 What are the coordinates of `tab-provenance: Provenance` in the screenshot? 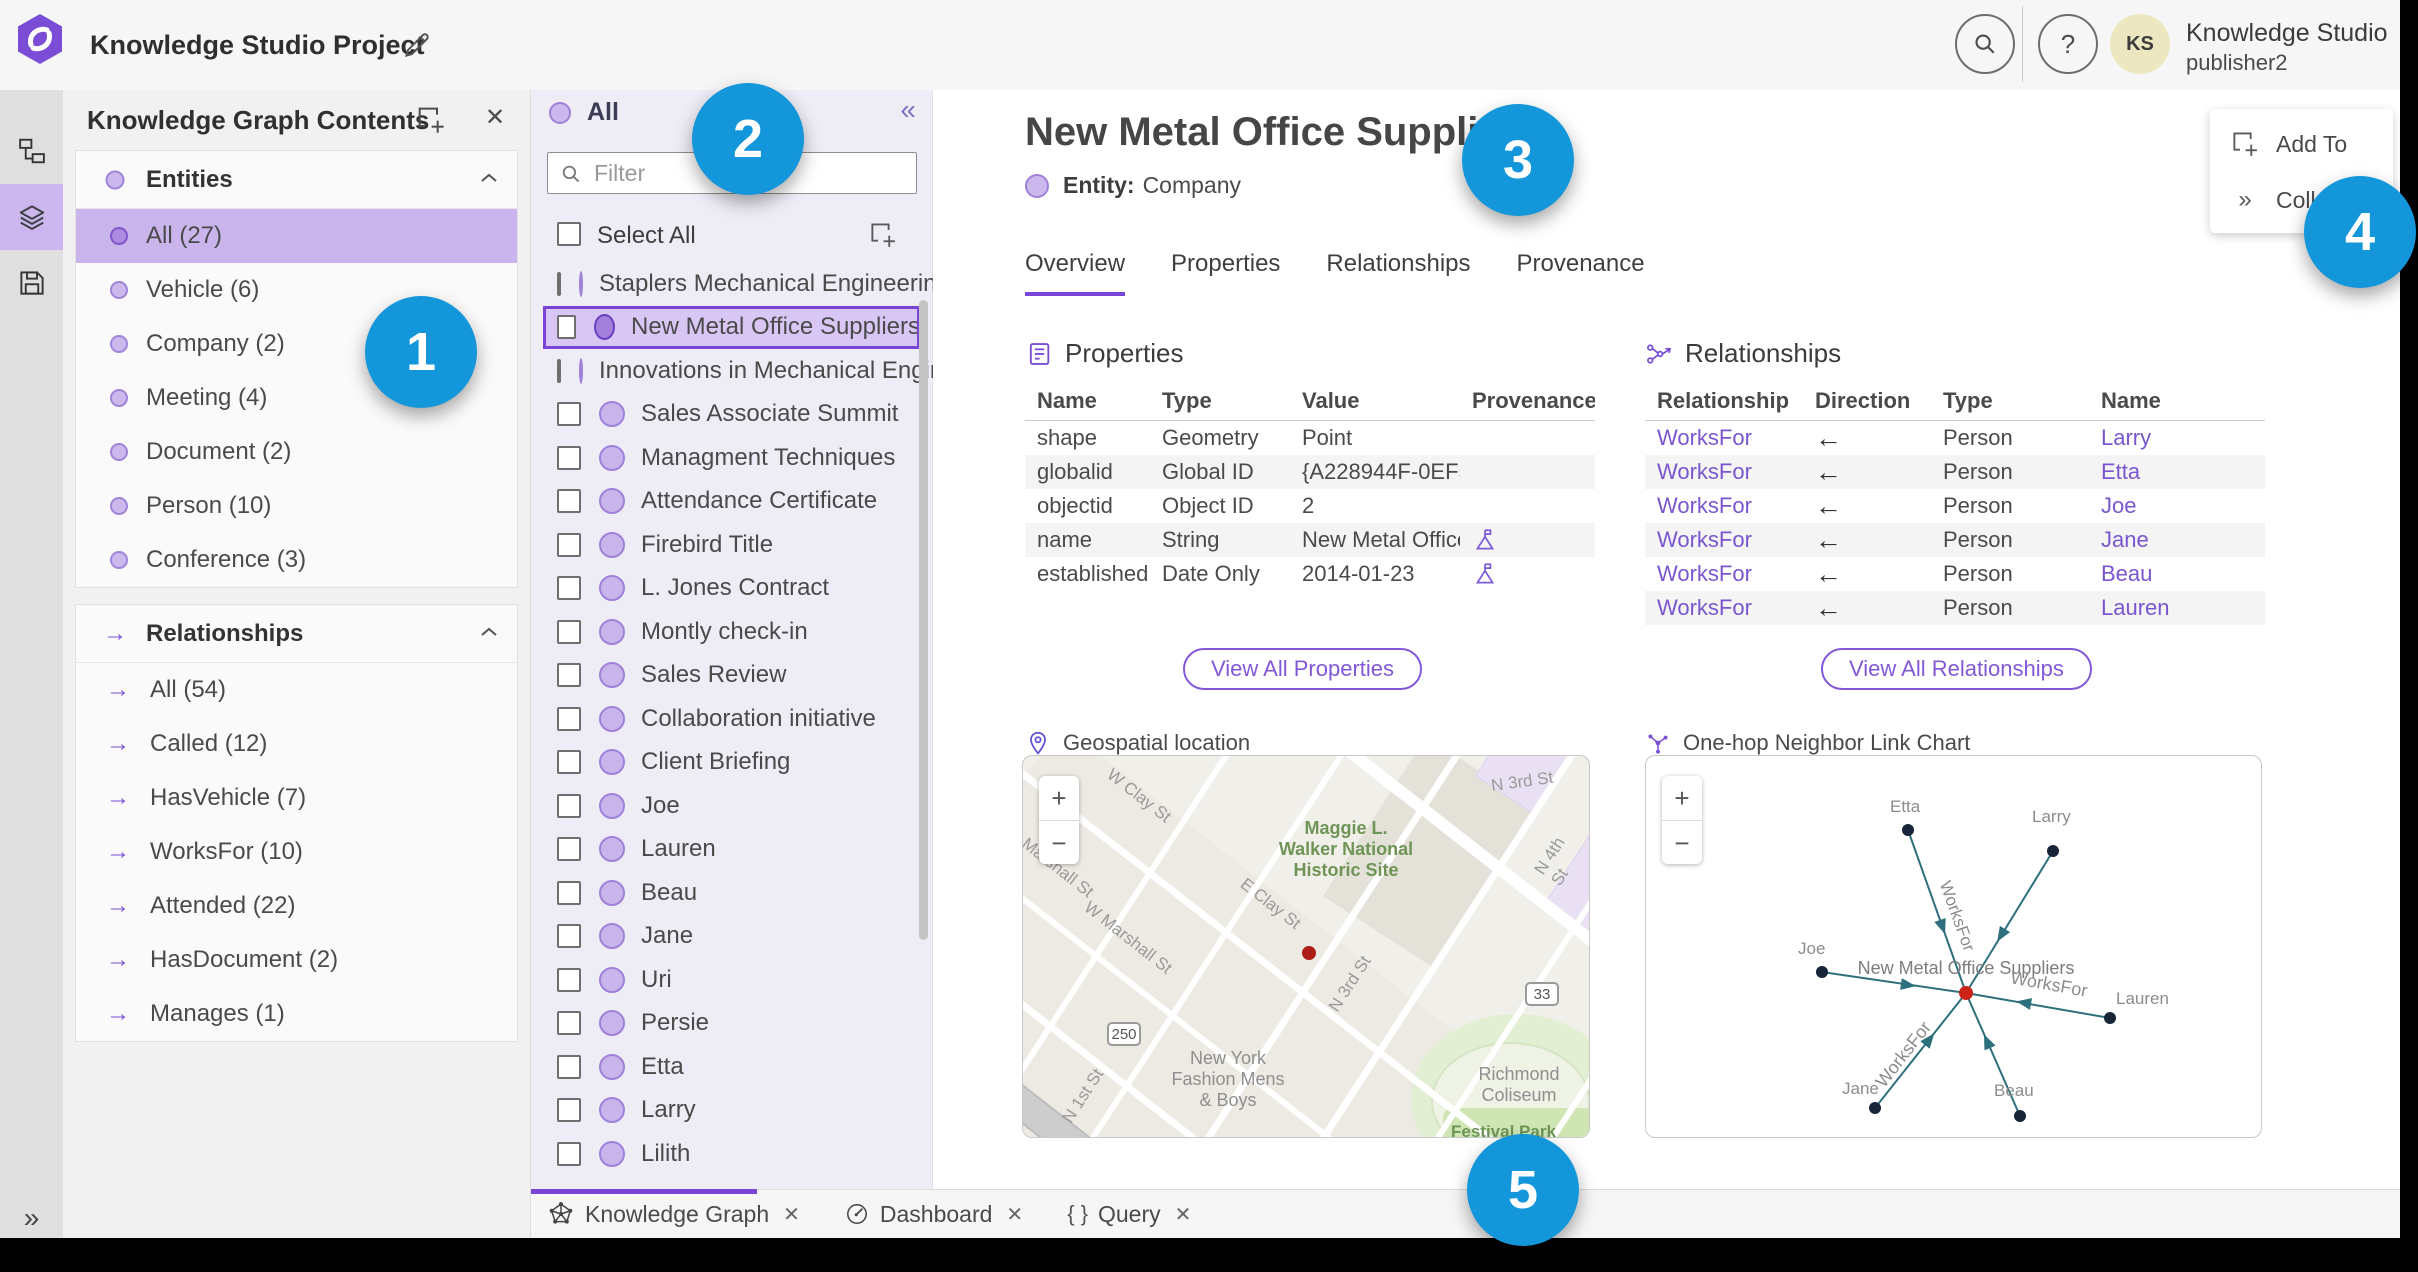 It's located at (1581, 273).